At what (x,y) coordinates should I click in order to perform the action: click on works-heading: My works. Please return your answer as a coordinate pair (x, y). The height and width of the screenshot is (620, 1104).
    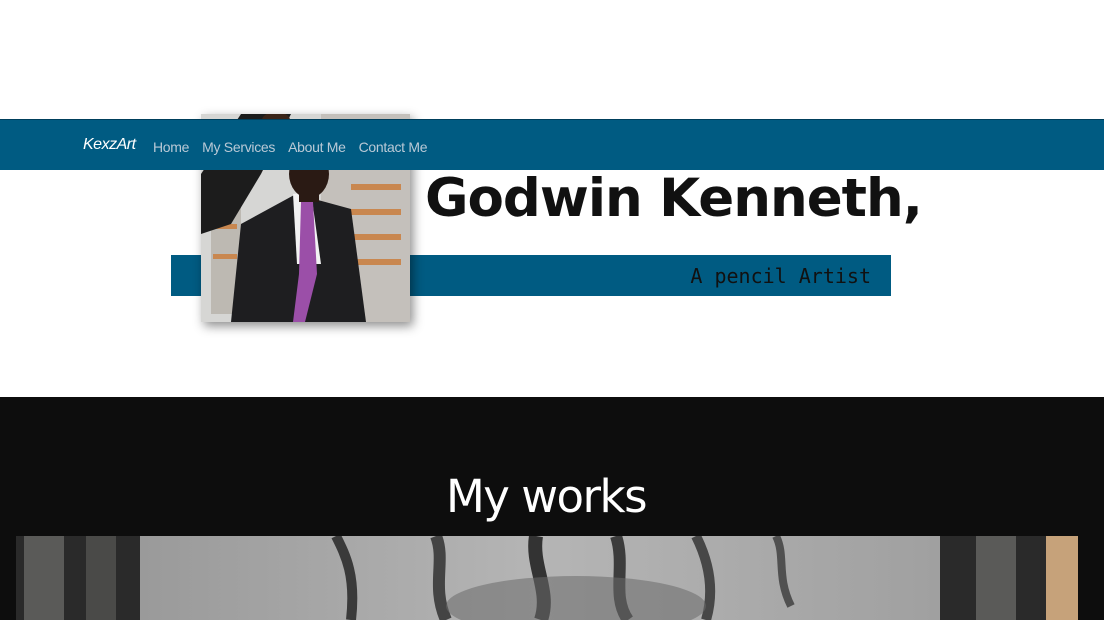
    Looking at the image, I should click on (546, 496).